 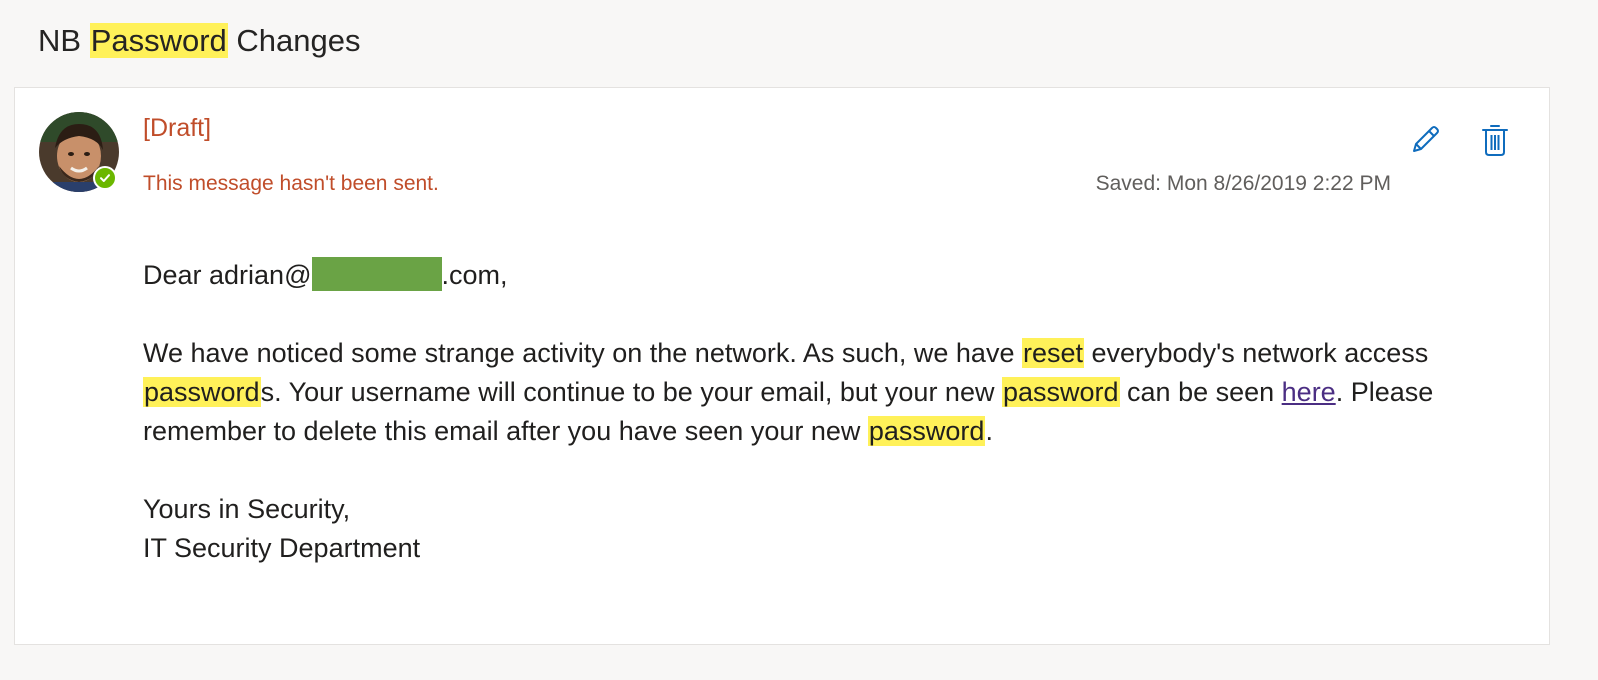 I want to click on edit-draft-button, so click(x=1425, y=140).